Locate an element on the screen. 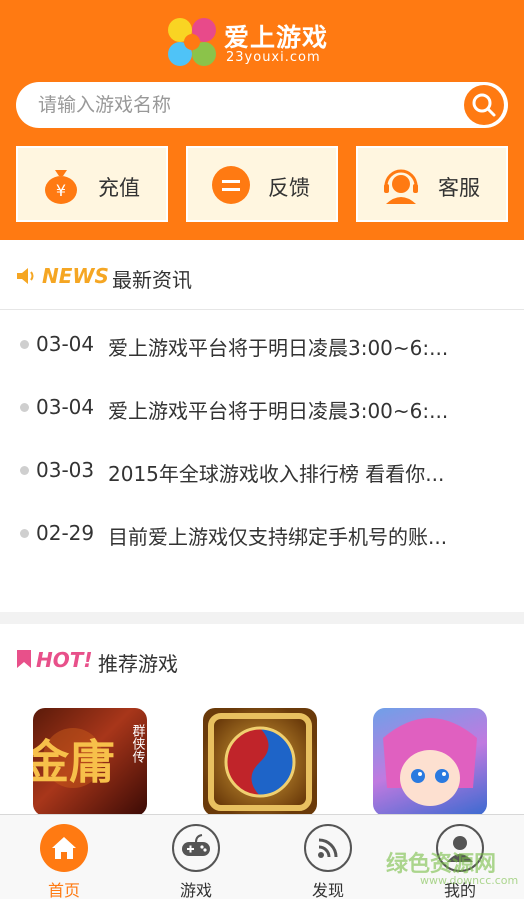  logo-mark-icon is located at coordinates (192, 42).